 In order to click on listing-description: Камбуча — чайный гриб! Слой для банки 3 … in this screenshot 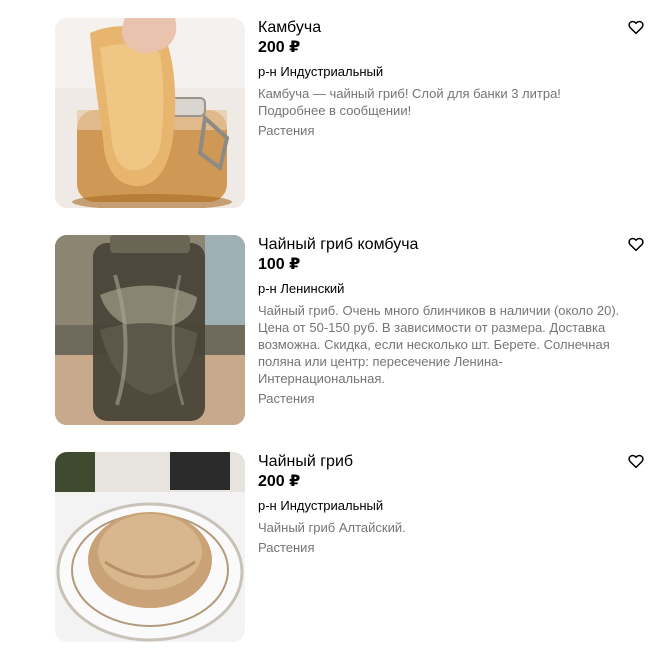, I will do `click(409, 102)`.